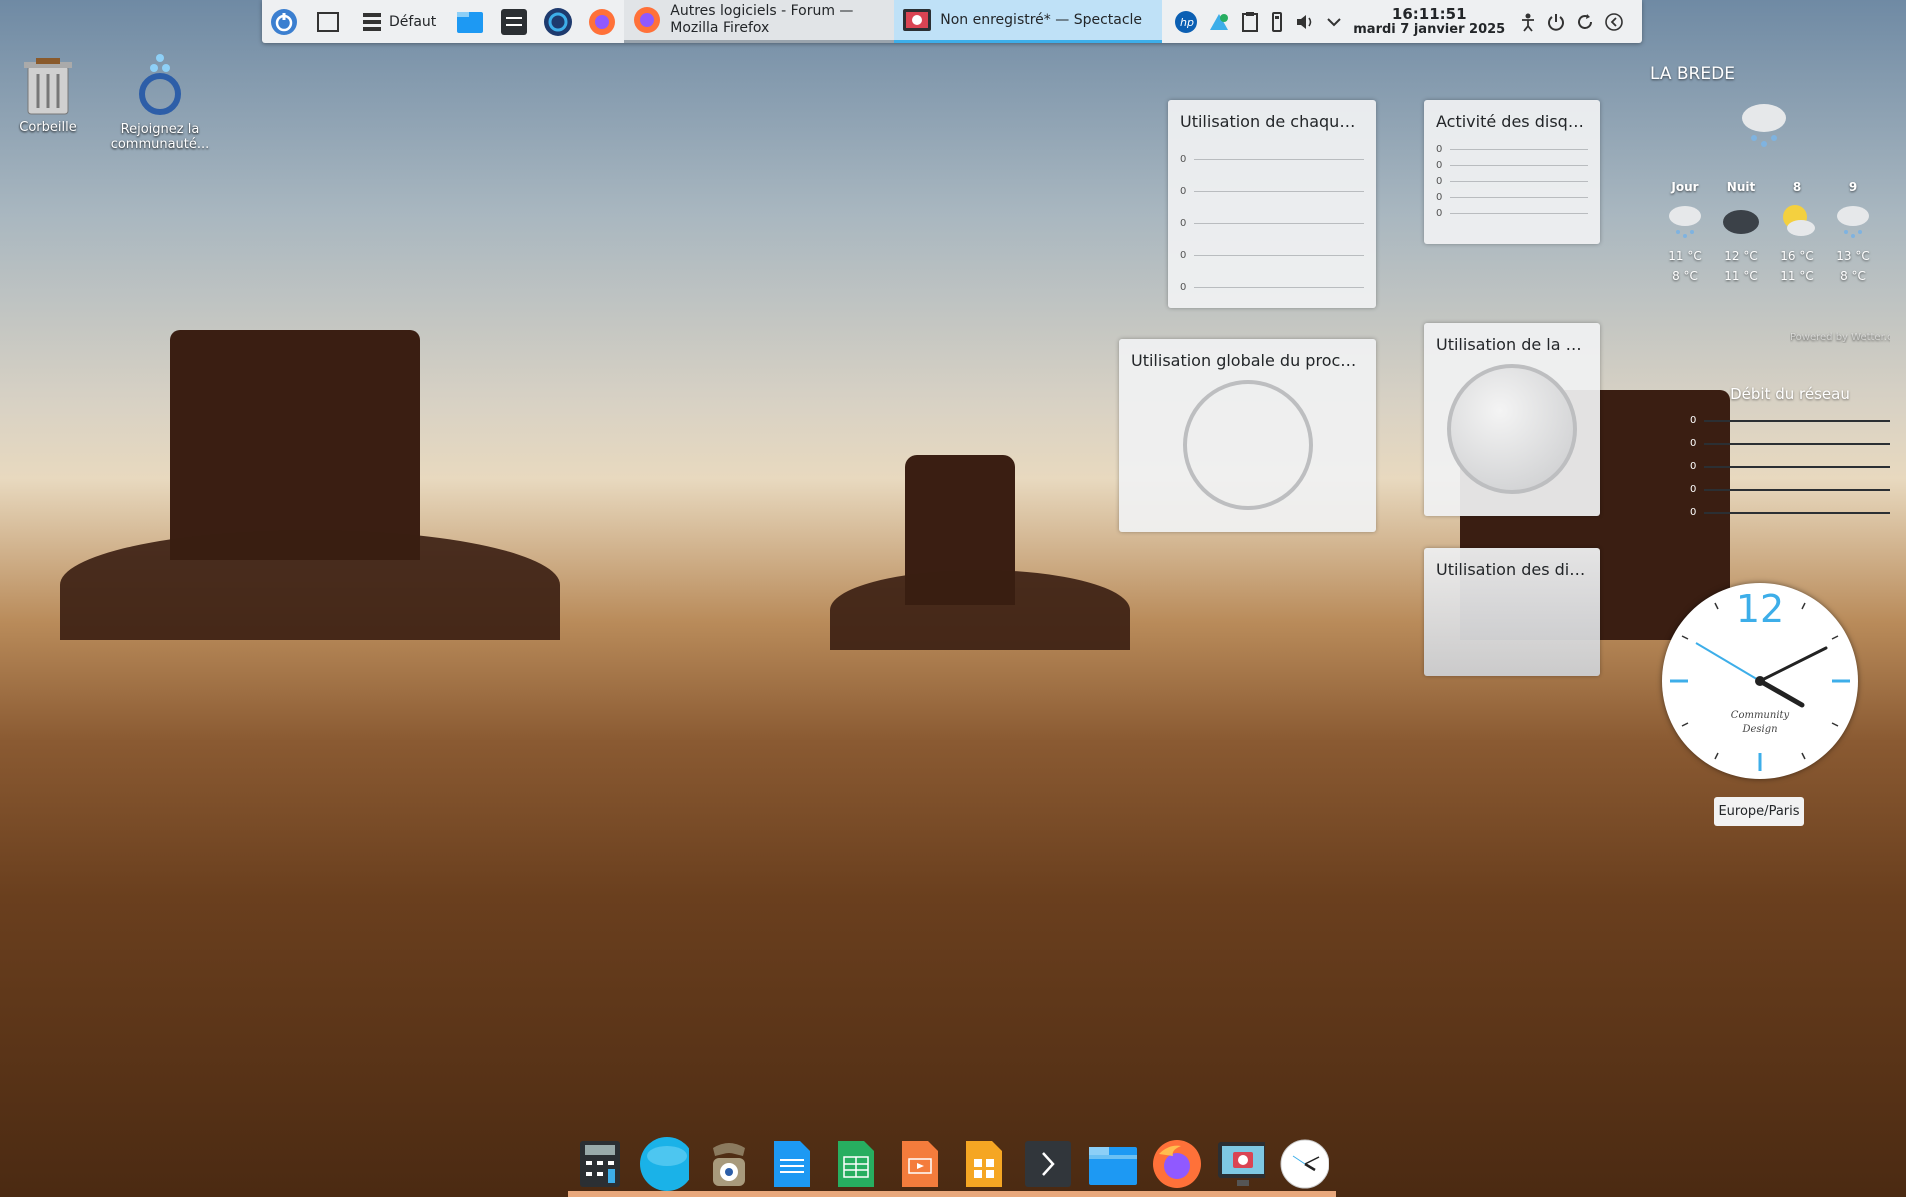 The width and height of the screenshot is (1906, 1197). Describe the element at coordinates (1585, 22) in the screenshot. I see `refresh-icon` at that location.